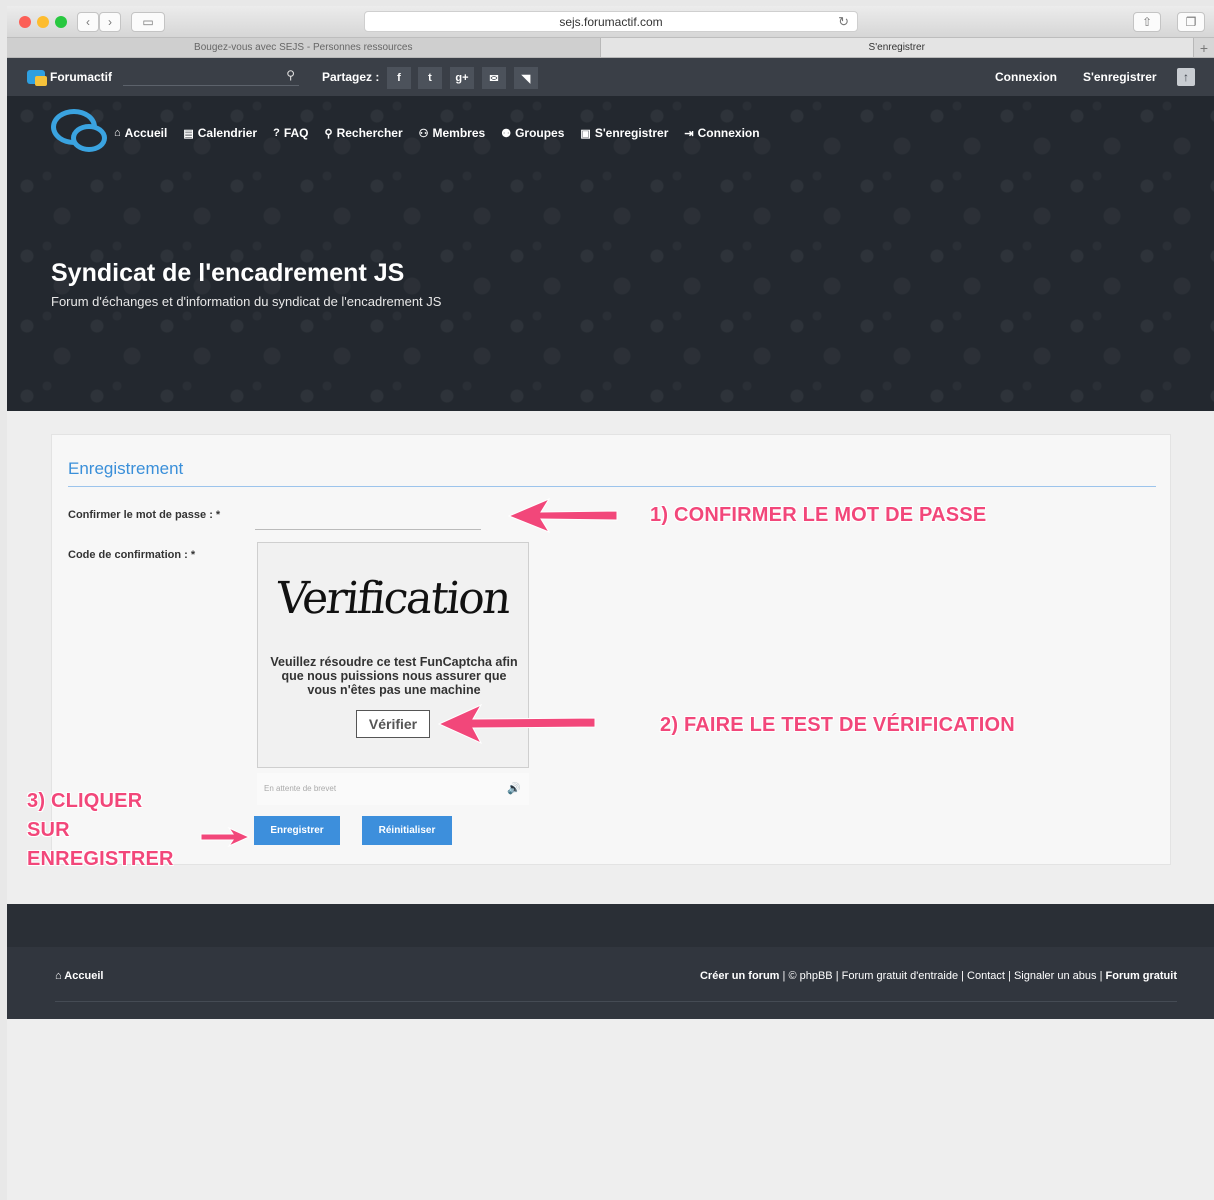 The width and height of the screenshot is (1214, 1200). I want to click on nav-label: Groupes, so click(540, 133).